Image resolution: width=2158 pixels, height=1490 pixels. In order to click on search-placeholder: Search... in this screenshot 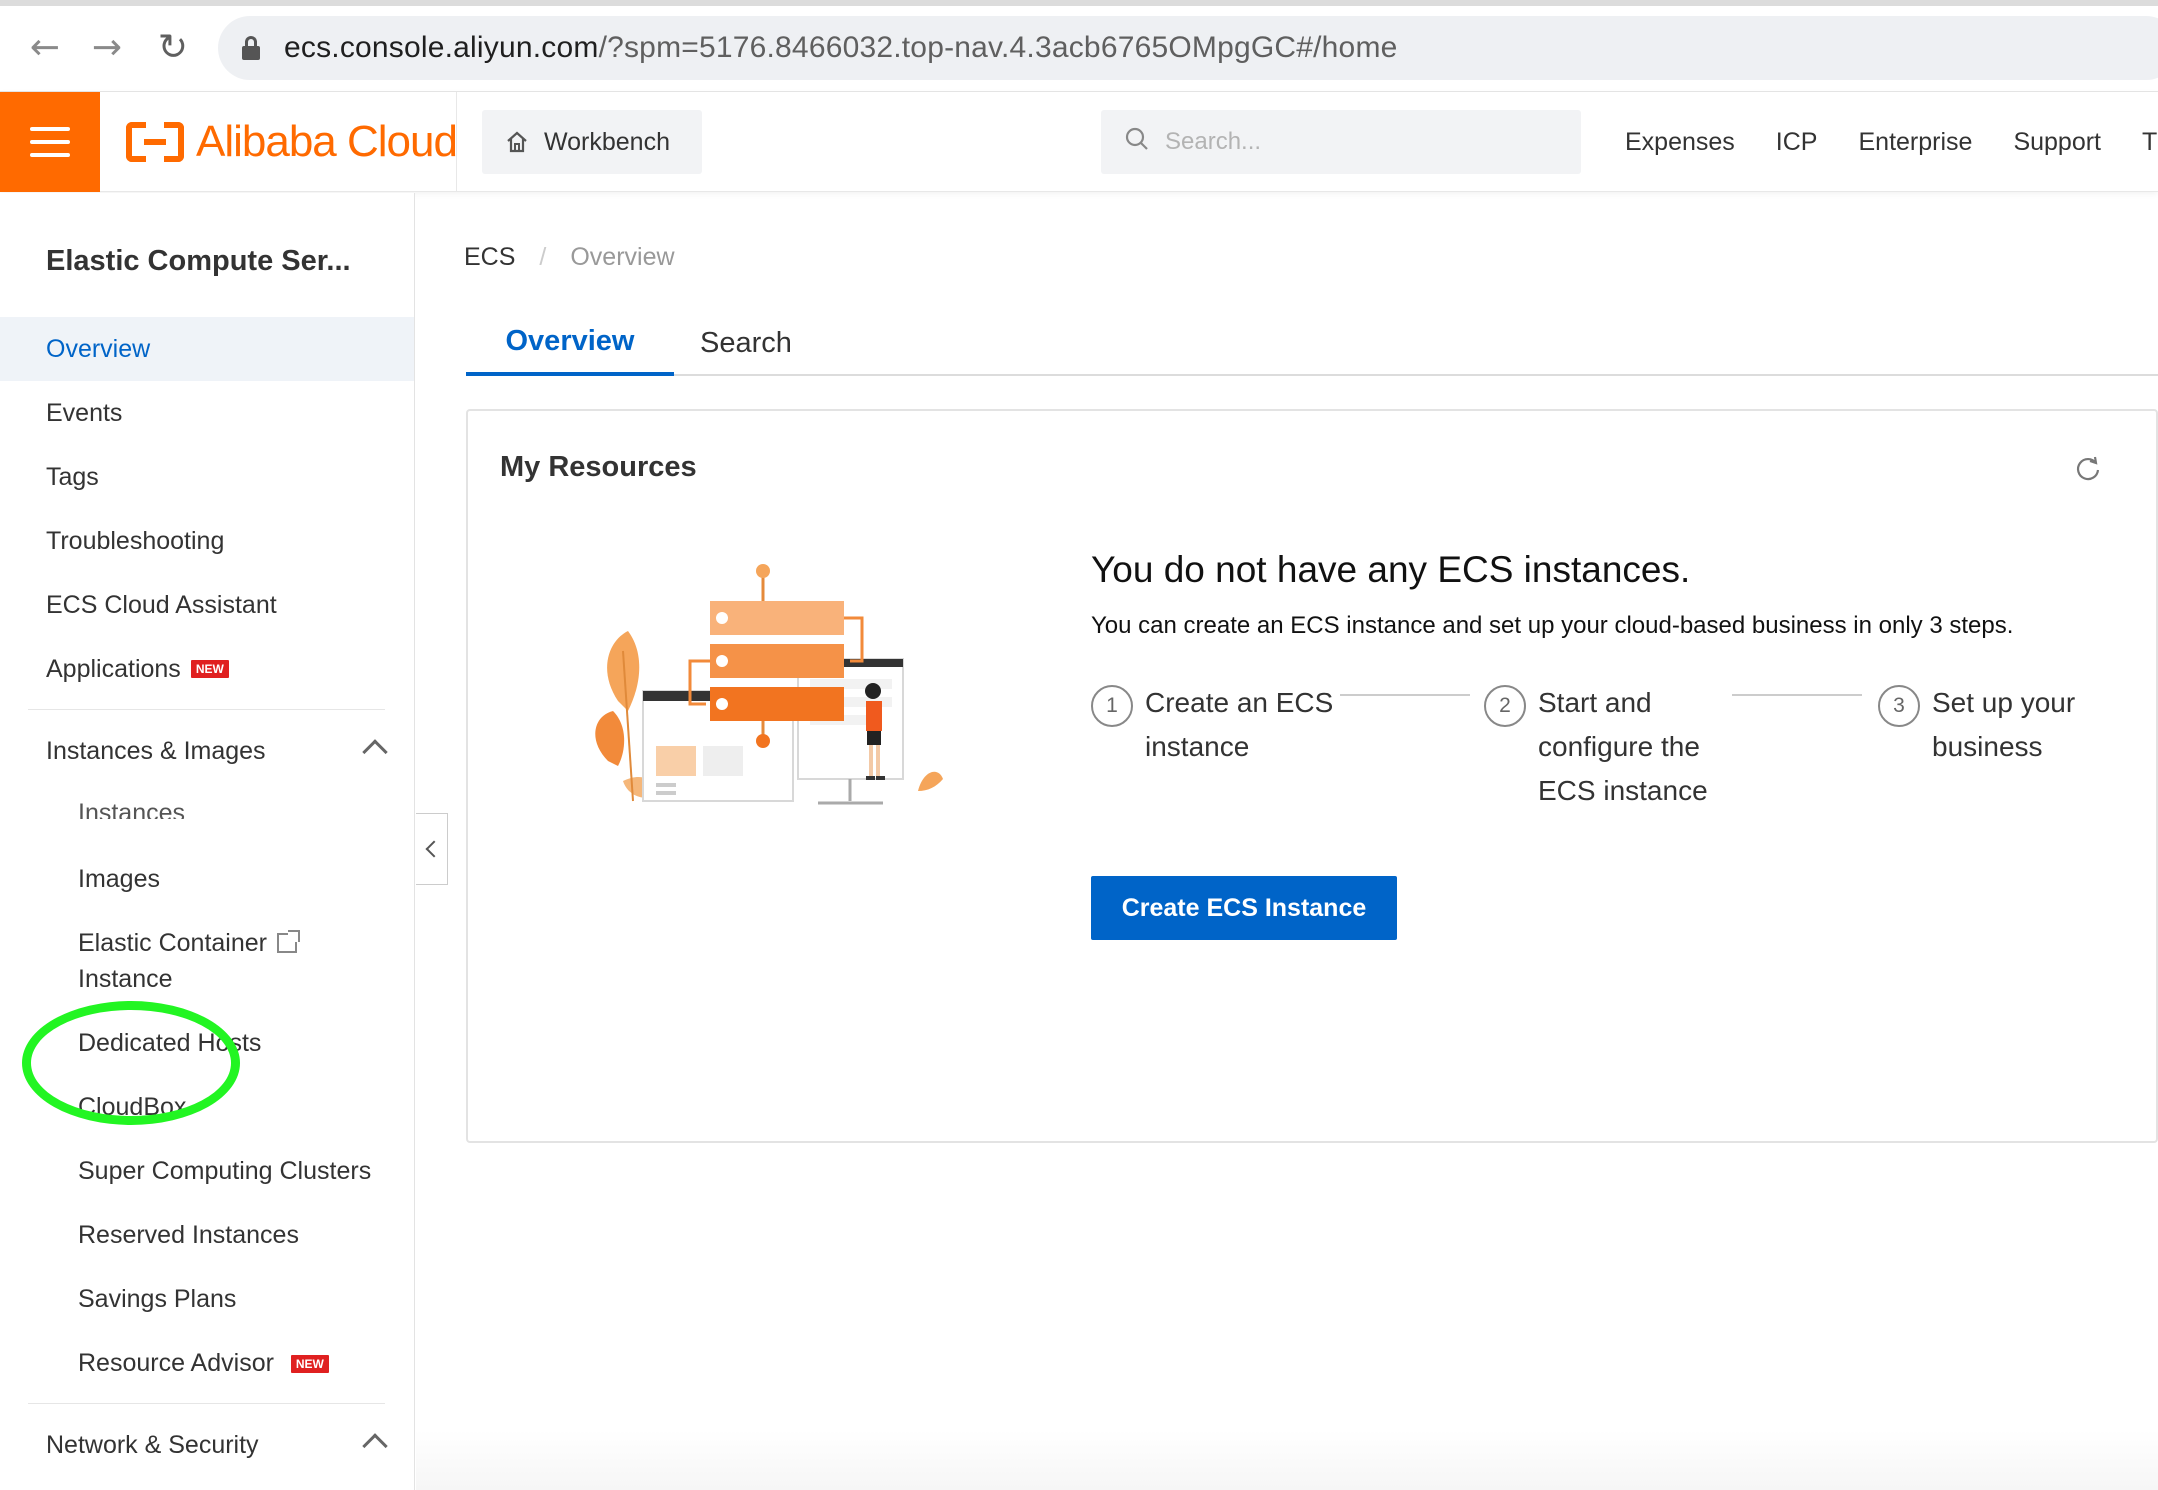, I will do `click(1213, 141)`.